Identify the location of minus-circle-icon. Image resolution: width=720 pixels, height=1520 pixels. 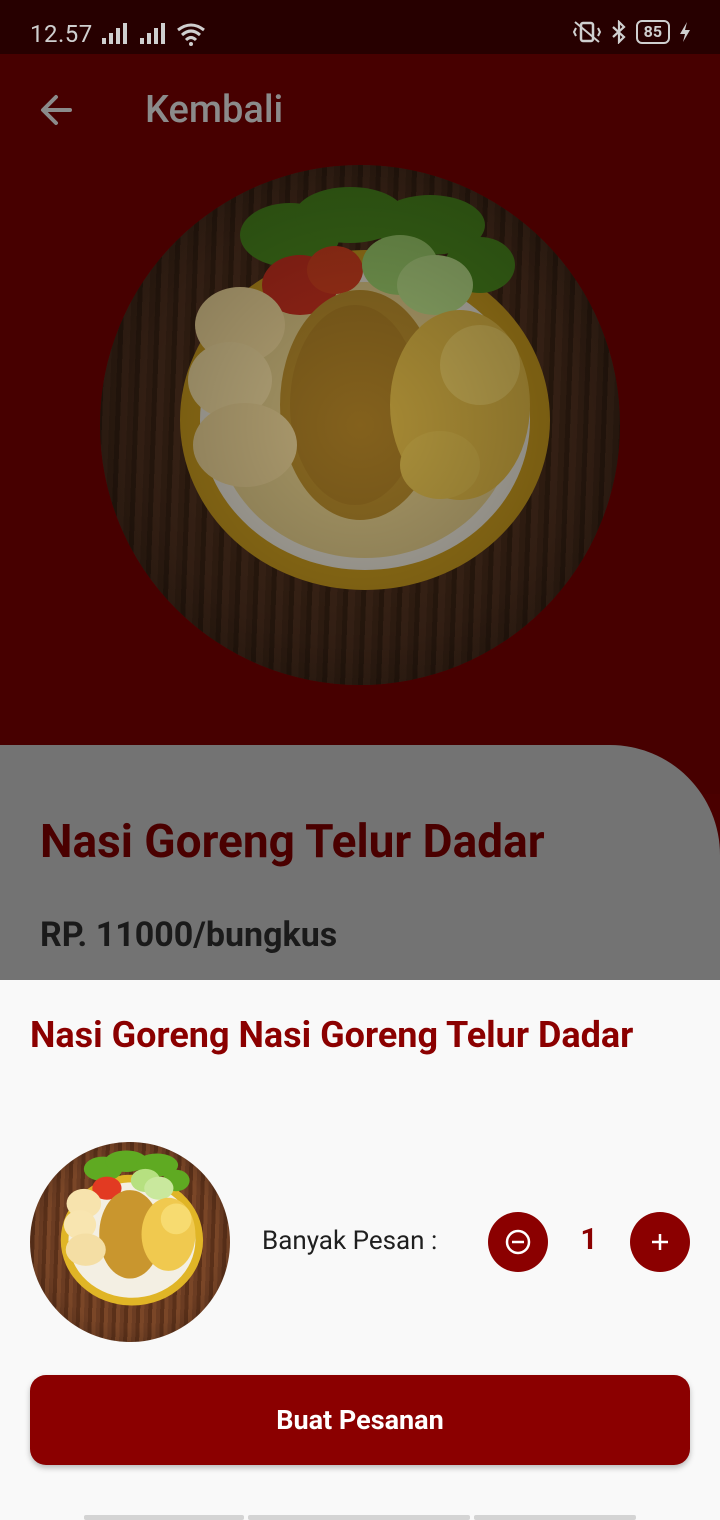
(518, 1242).